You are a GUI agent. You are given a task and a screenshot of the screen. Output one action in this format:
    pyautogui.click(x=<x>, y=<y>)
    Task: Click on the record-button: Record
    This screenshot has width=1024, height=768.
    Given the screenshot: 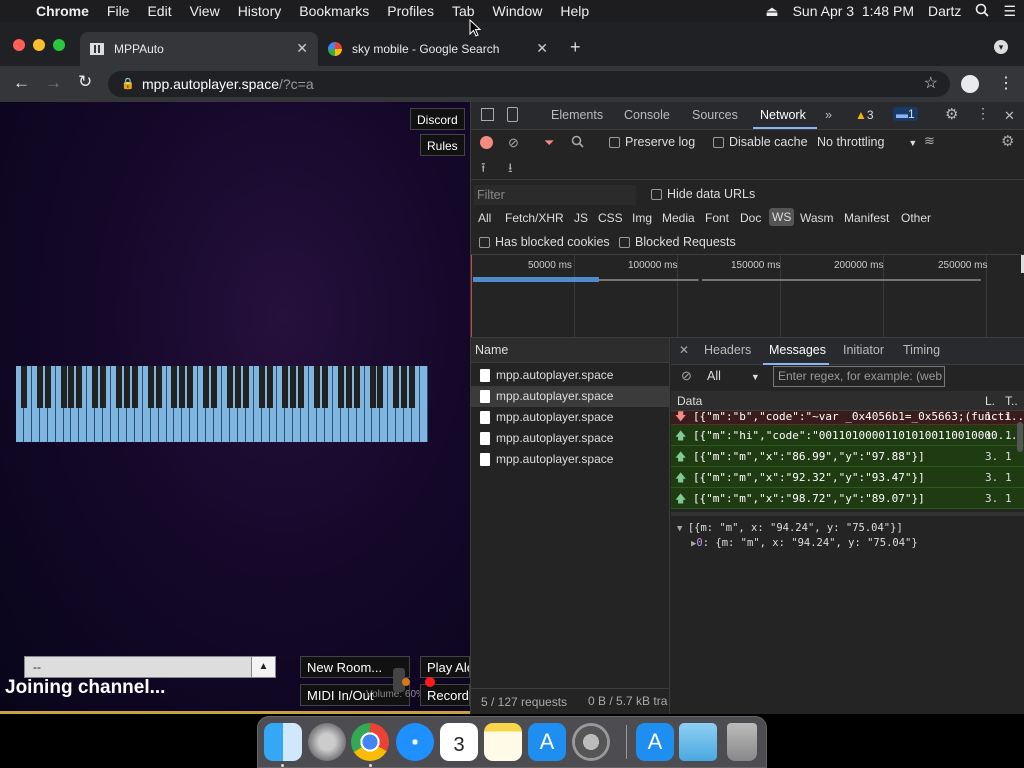 What is the action you would take?
    pyautogui.click(x=445, y=695)
    